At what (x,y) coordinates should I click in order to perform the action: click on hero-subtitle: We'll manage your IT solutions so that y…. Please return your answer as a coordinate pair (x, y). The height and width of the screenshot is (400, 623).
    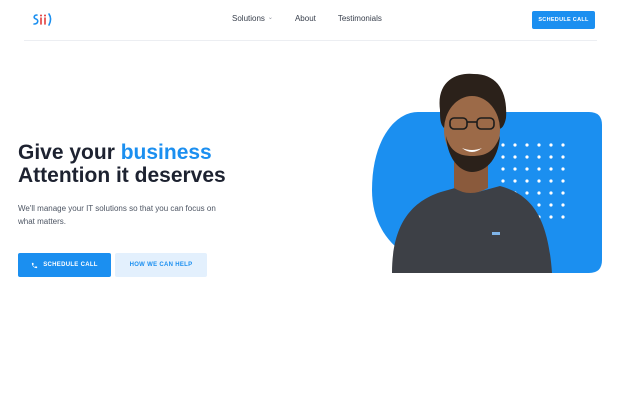
    Looking at the image, I should click on (117, 215).